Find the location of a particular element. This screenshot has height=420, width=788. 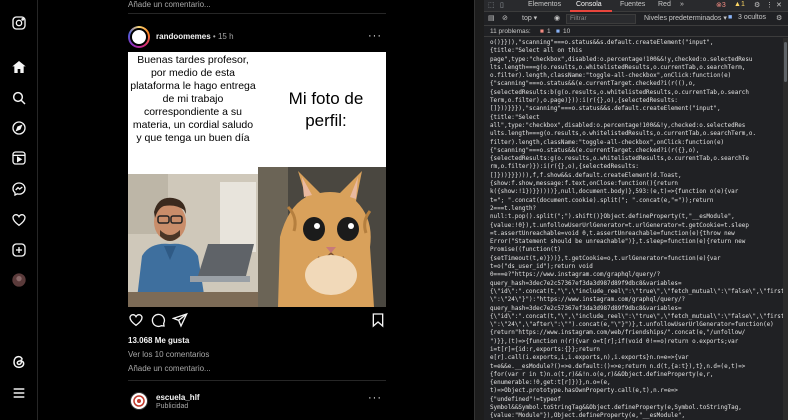

view-comments-link: Ver los 10 comentarios is located at coordinates (168, 354).